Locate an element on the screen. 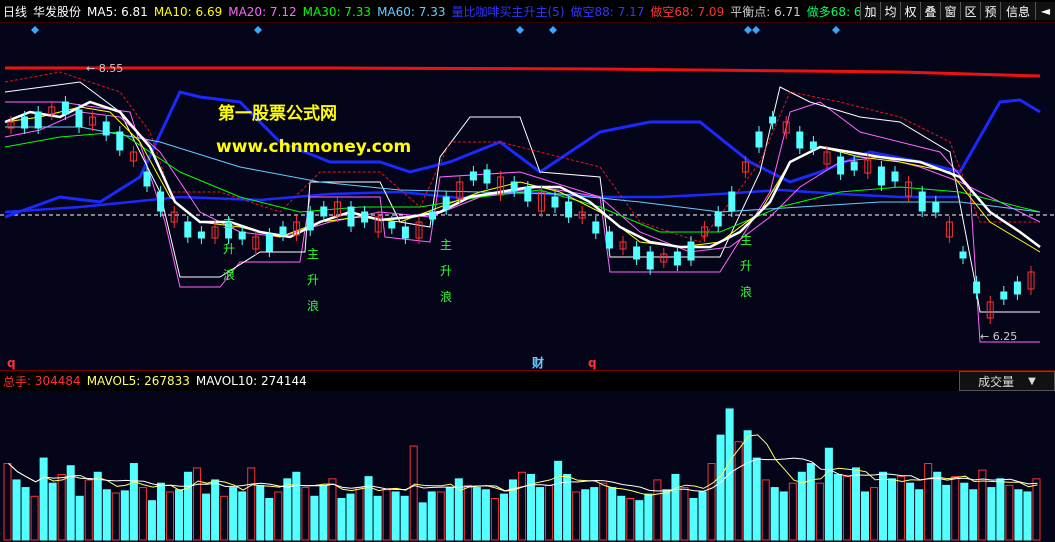  toolbar-button: 加 is located at coordinates (870, 11).